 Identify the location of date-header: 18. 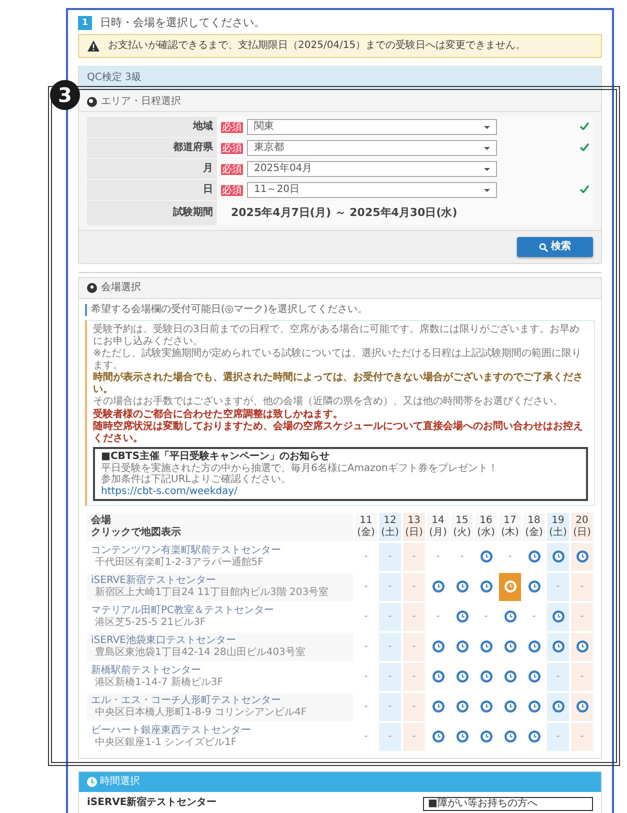
(534, 521).